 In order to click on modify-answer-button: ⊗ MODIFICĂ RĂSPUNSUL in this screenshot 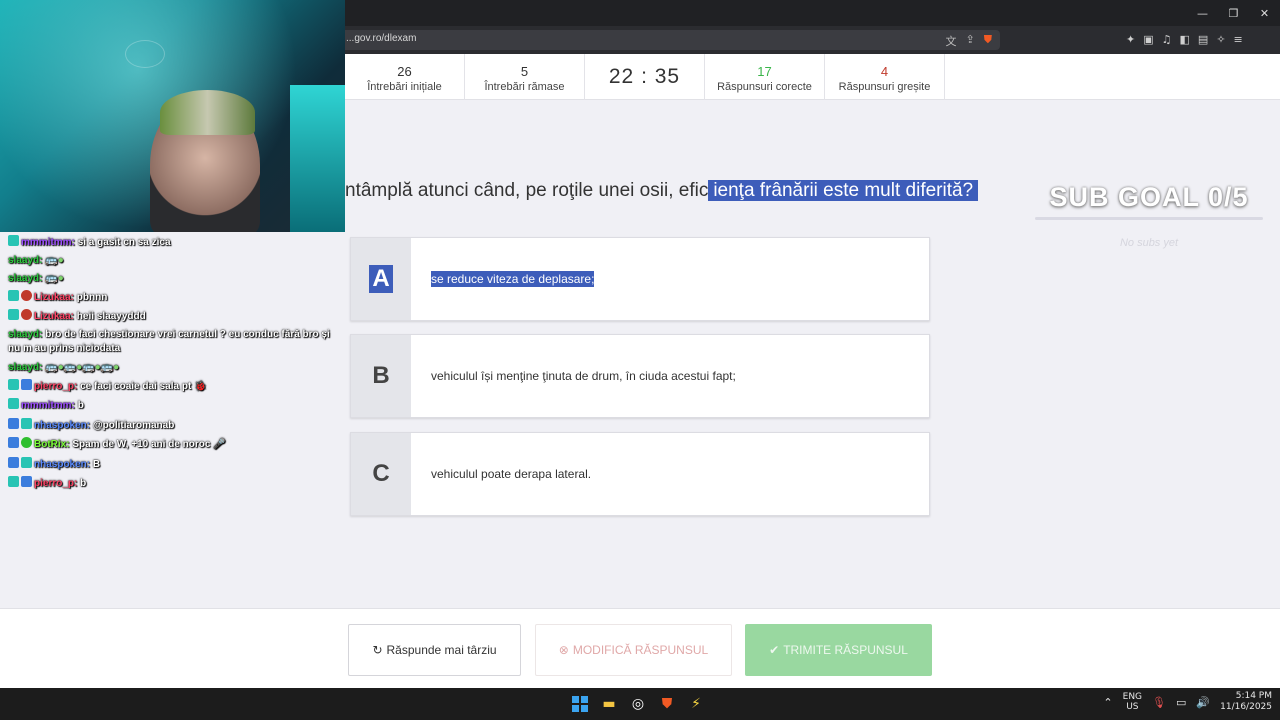, I will do `click(633, 650)`.